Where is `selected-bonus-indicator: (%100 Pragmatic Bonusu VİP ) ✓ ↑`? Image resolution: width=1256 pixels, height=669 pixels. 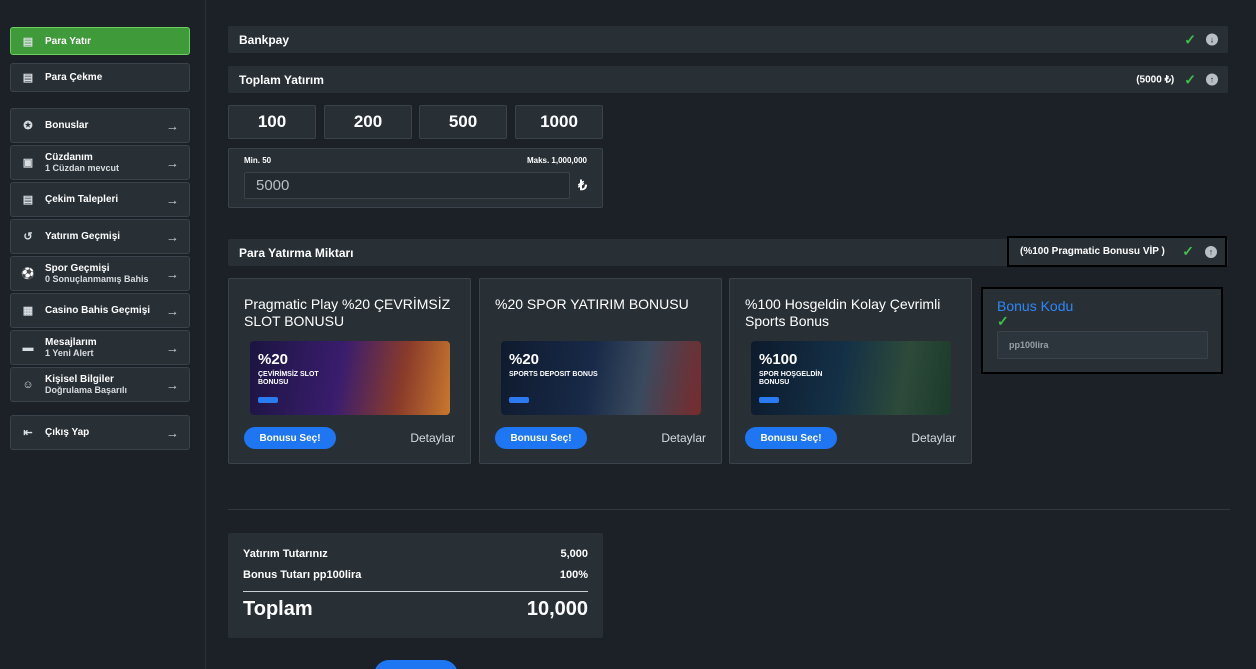
selected-bonus-indicator: (%100 Pragmatic Bonusu VİP ) ✓ ↑ is located at coordinates (1117, 251).